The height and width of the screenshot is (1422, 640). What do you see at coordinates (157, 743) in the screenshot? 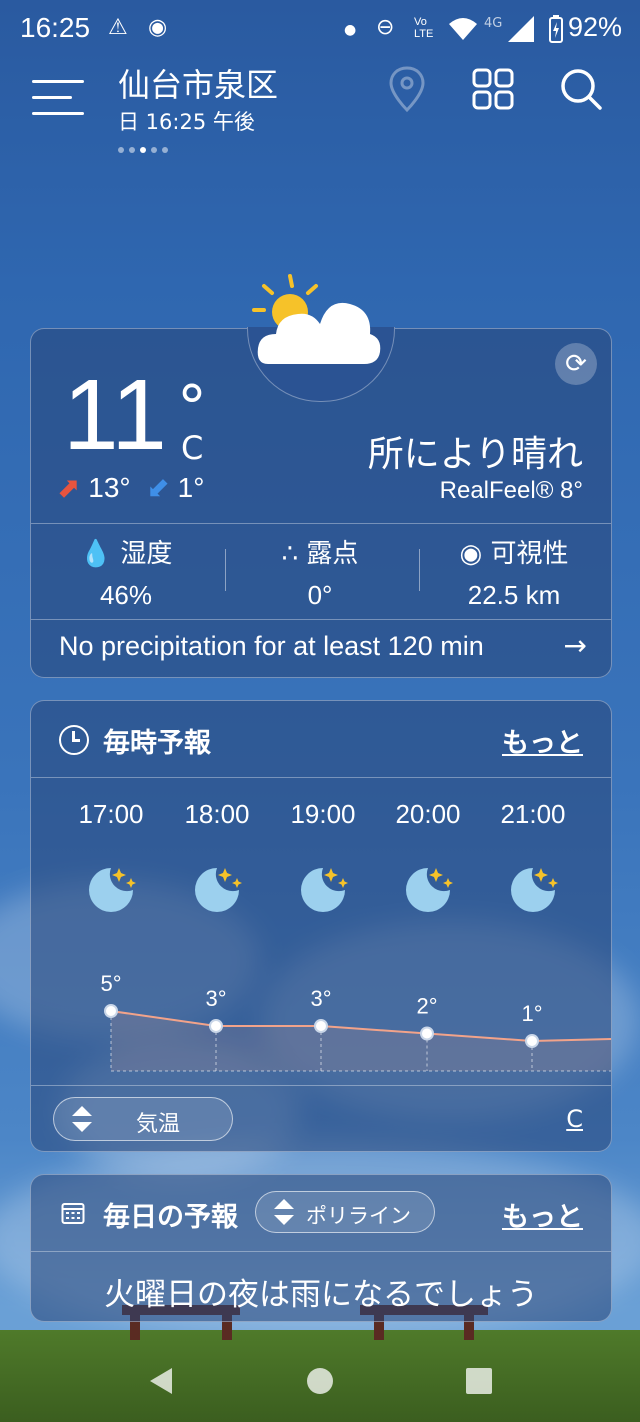
I see `hourly-title: 毎時予報` at bounding box center [157, 743].